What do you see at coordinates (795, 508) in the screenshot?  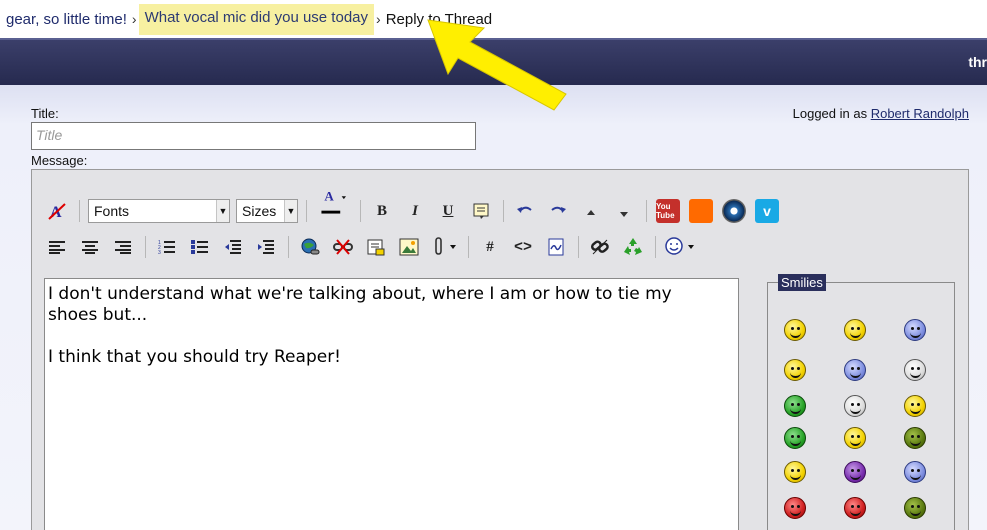 I see `smiley-mad-icon` at bounding box center [795, 508].